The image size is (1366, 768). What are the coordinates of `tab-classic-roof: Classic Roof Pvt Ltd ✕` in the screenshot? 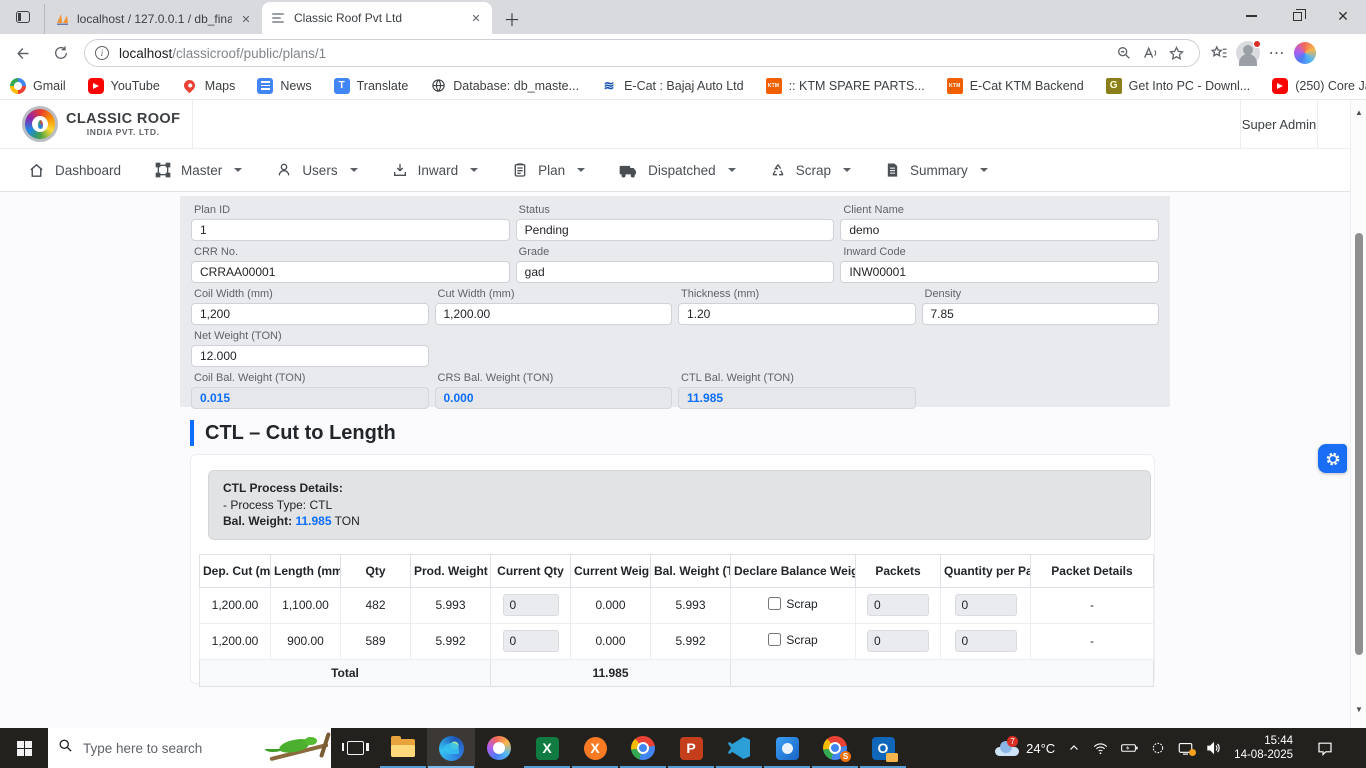 It's located at (377, 18).